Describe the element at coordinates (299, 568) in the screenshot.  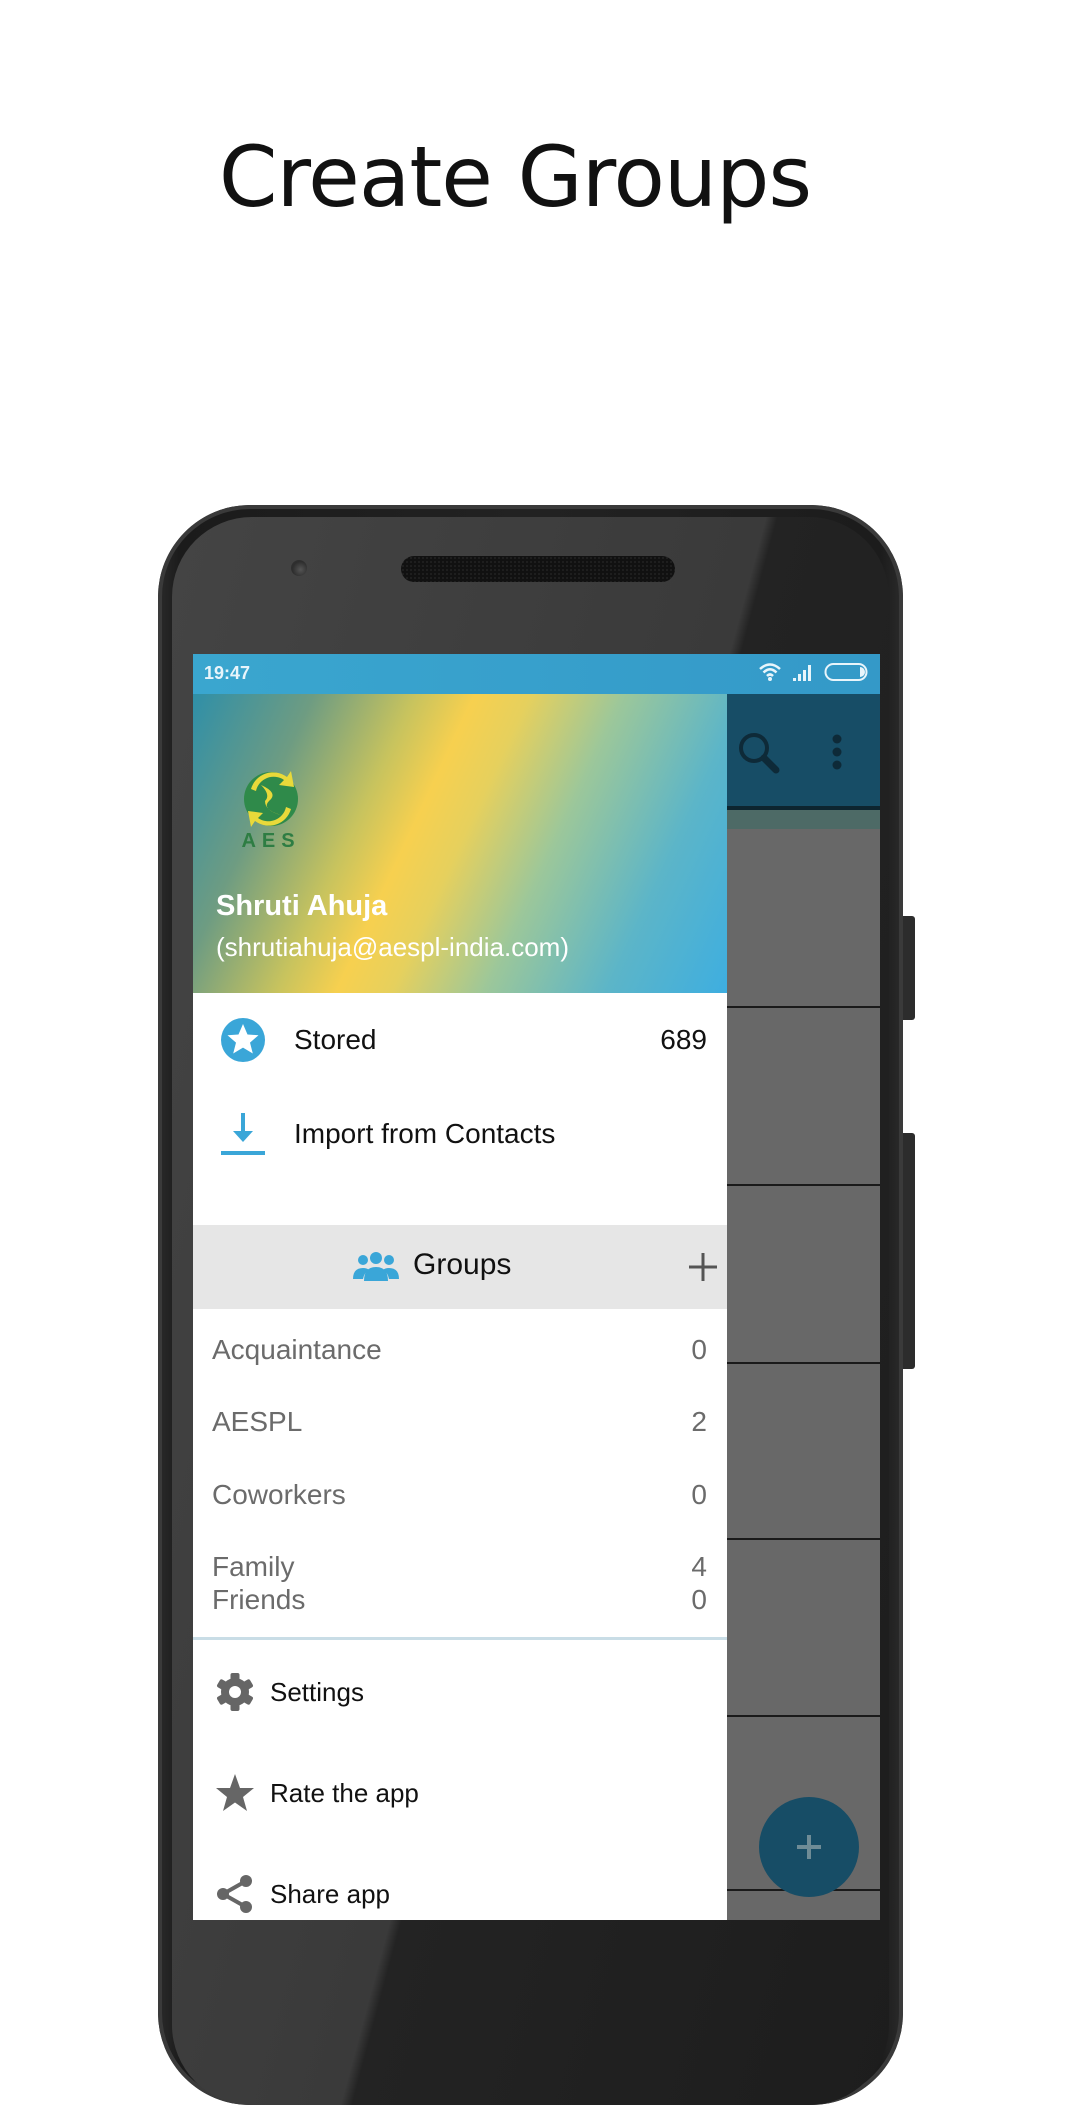
I see `phone-camera` at that location.